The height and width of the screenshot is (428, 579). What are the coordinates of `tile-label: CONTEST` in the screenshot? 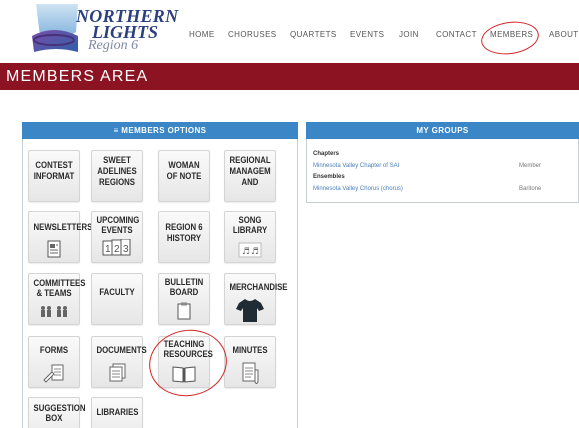 It's located at (54, 165).